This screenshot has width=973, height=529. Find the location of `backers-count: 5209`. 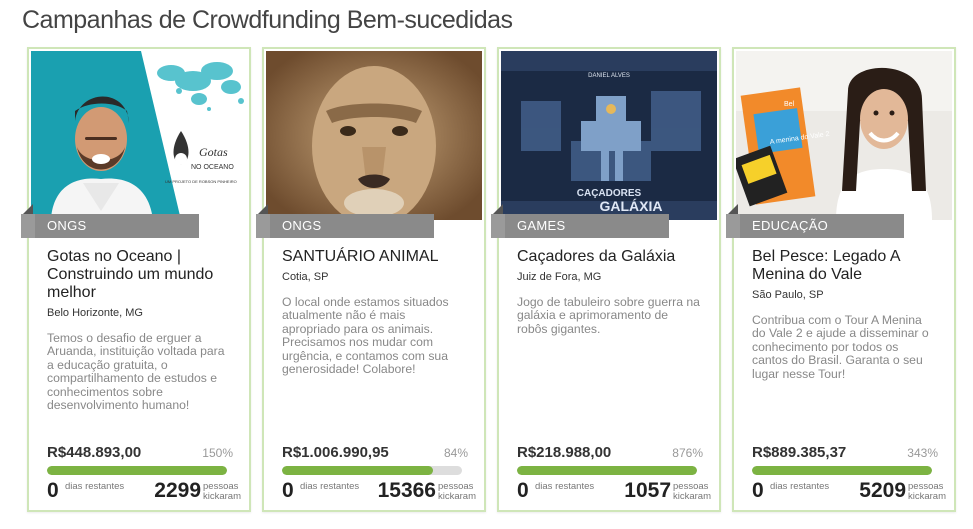

backers-count: 5209 is located at coordinates (882, 490).